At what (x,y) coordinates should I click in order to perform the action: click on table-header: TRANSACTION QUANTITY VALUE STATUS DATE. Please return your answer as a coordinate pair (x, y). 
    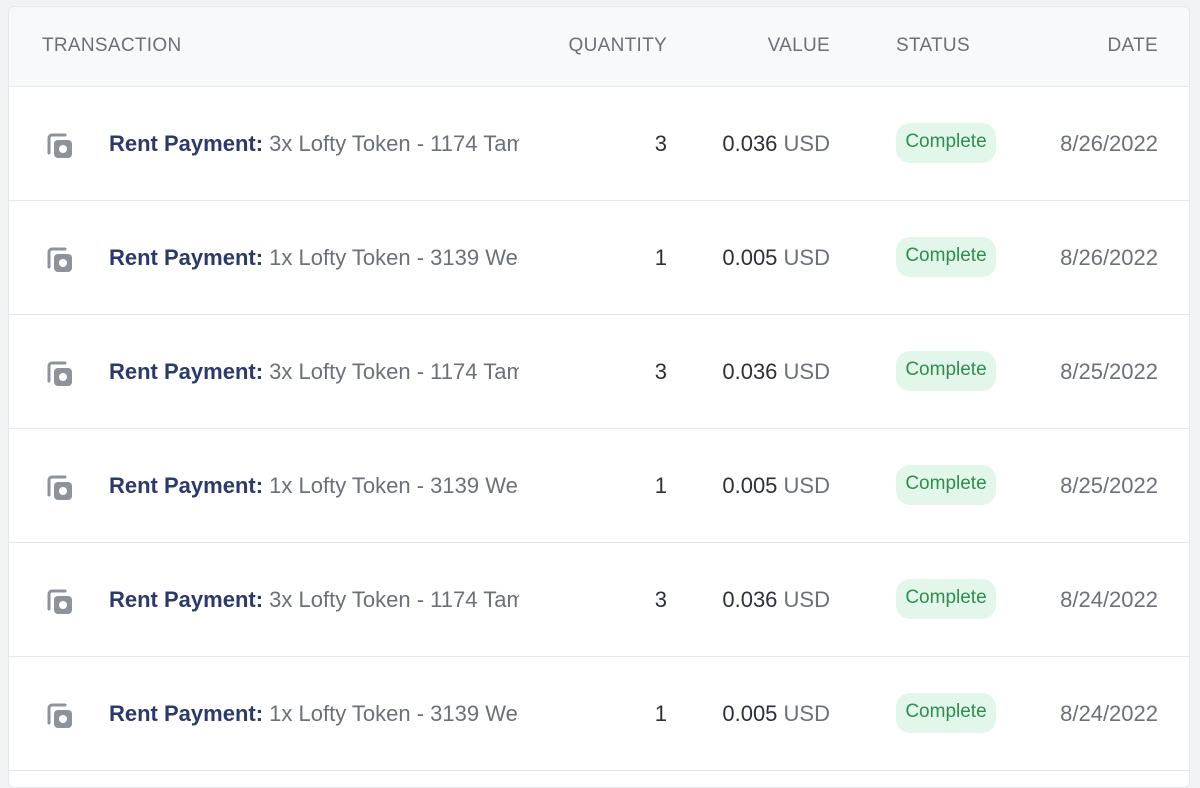
    Looking at the image, I should click on (599, 47).